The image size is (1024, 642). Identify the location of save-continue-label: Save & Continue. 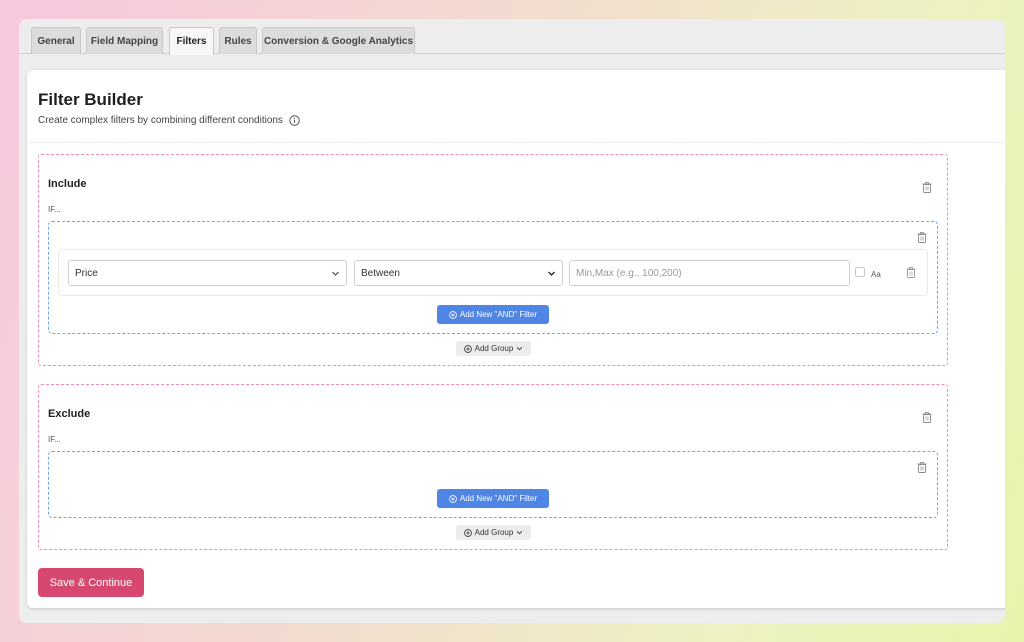
(91, 582).